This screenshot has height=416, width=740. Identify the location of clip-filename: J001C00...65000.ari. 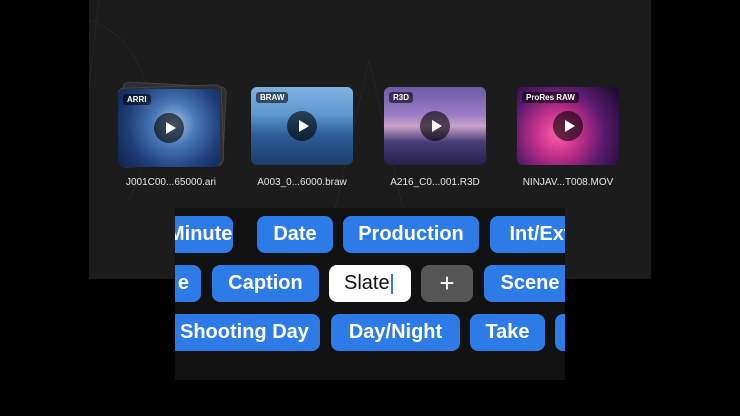
(171, 182).